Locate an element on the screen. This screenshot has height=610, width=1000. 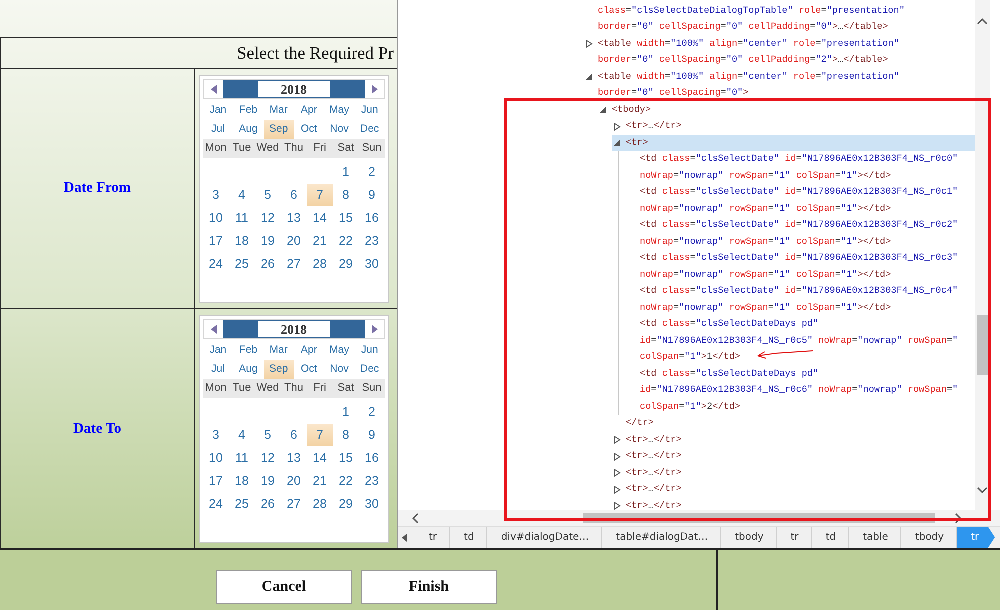
day-option: 29 is located at coordinates (346, 264).